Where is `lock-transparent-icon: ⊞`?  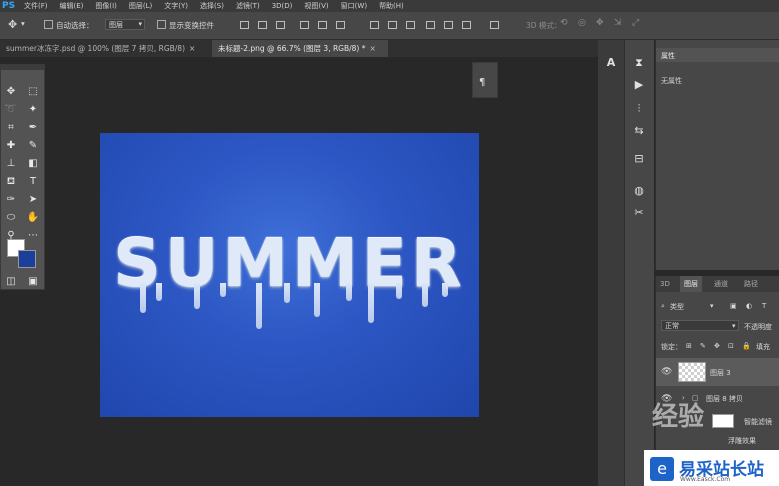 lock-transparent-icon: ⊞ is located at coordinates (689, 346).